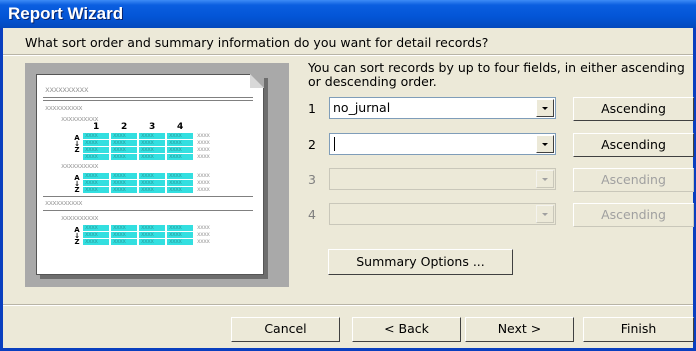  What do you see at coordinates (442, 179) in the screenshot?
I see `sort-field-3-select` at bounding box center [442, 179].